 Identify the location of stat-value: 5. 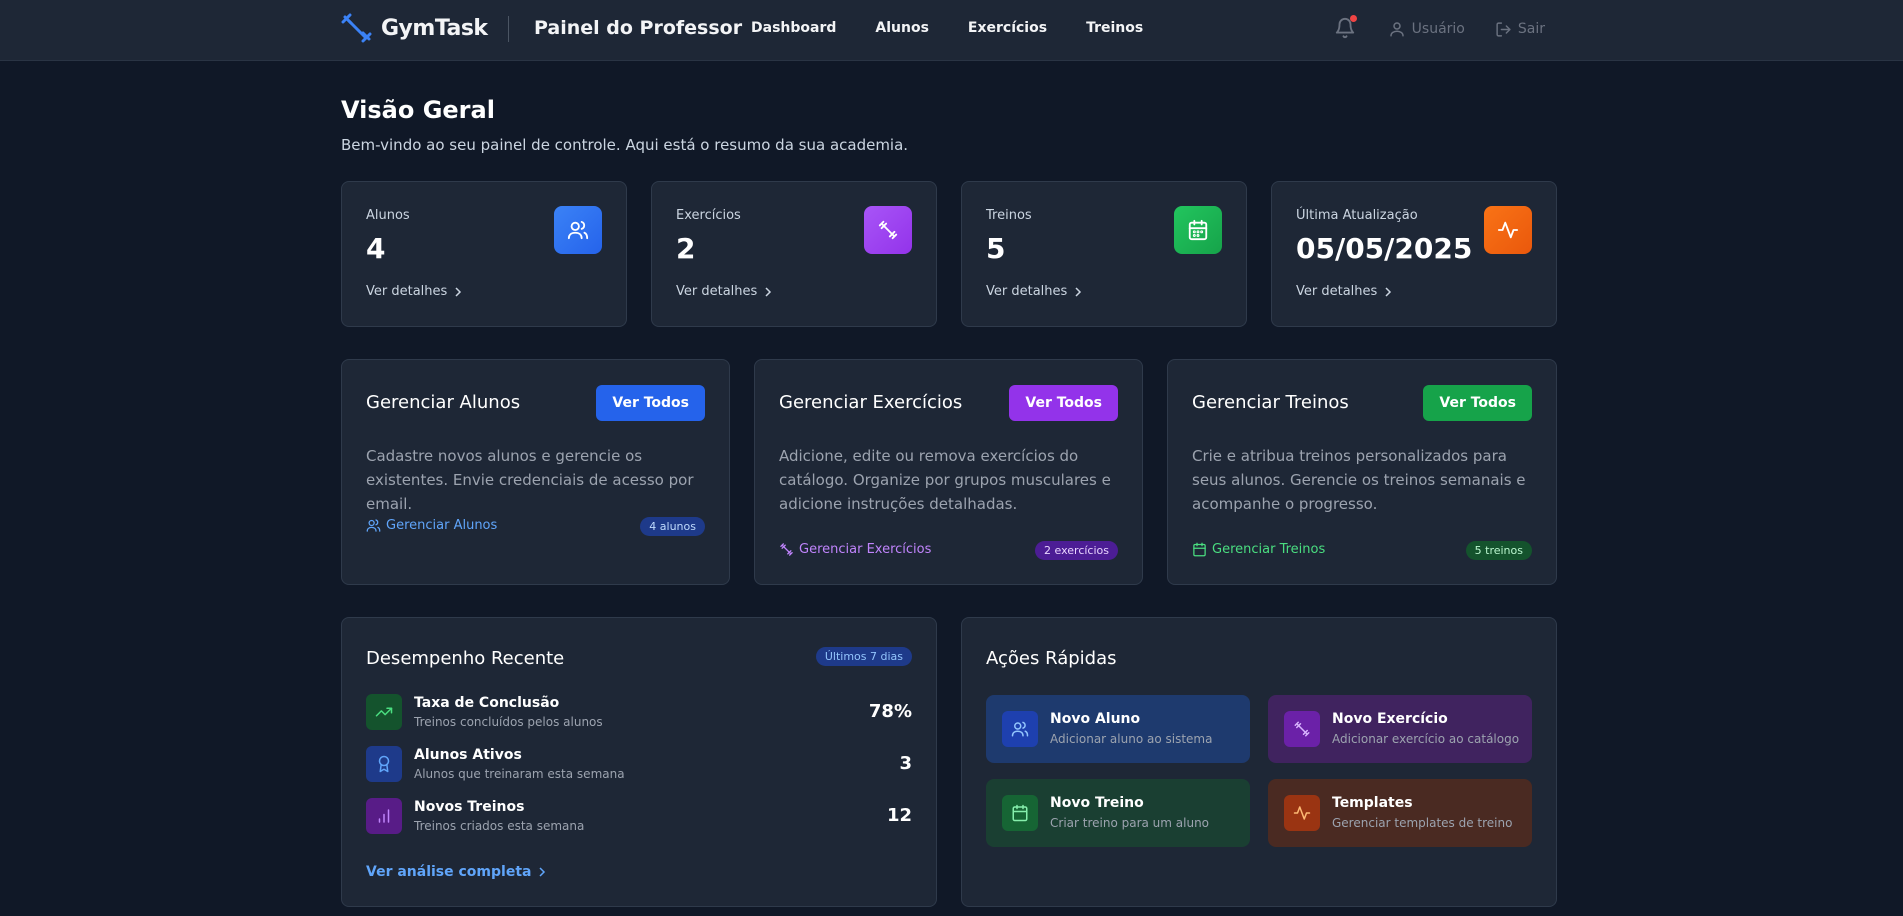
(996, 248).